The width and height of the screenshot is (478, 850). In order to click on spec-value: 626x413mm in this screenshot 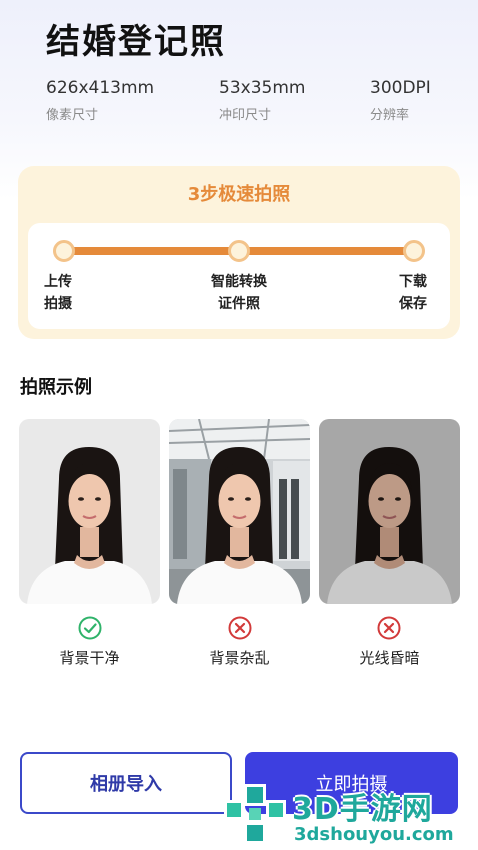, I will do `click(100, 88)`.